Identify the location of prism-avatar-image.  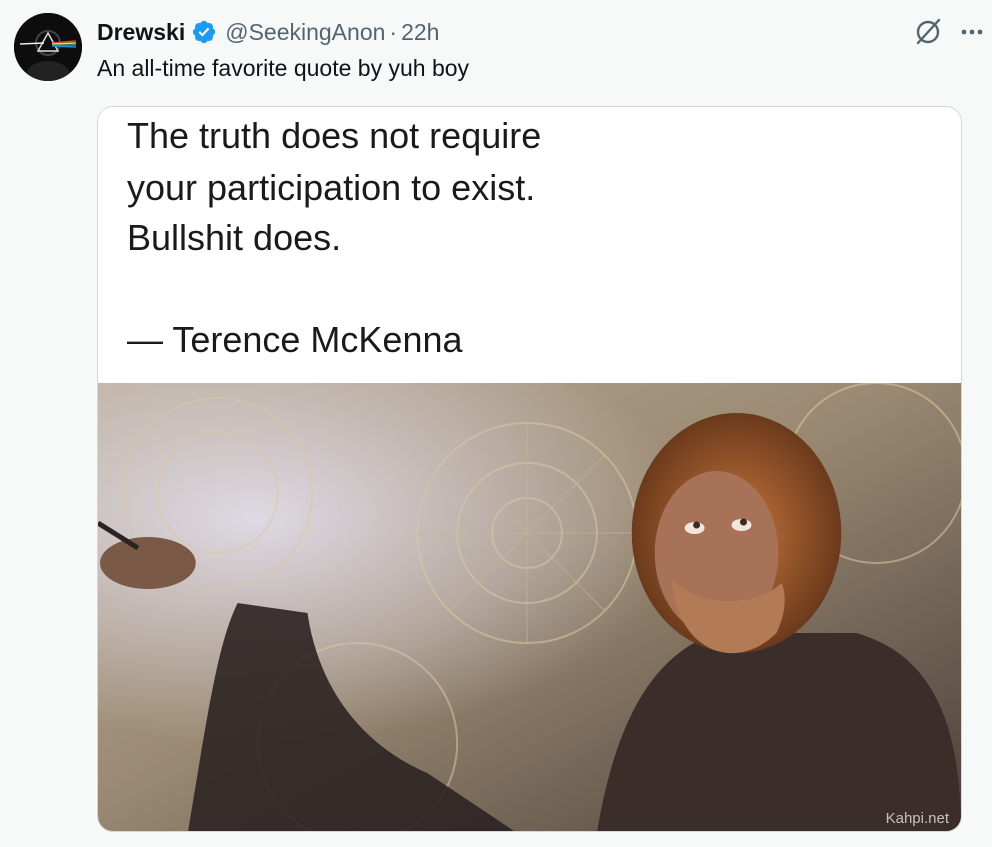
(48, 47).